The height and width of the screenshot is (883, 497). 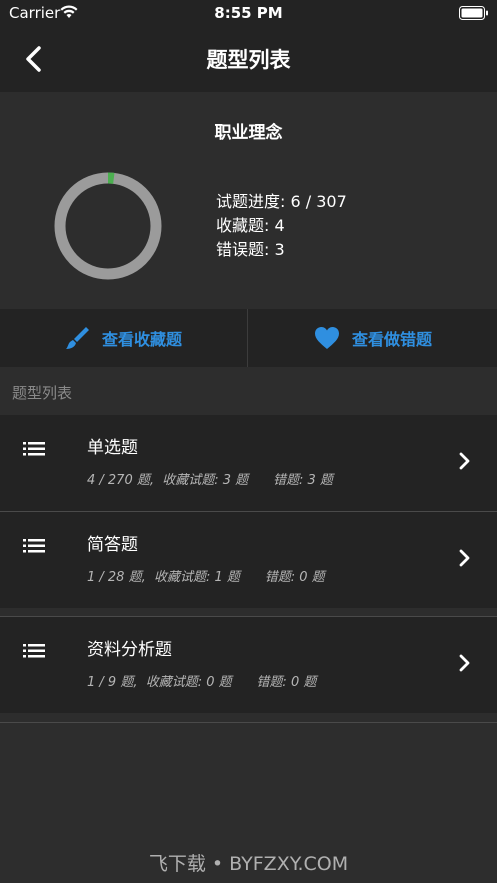 What do you see at coordinates (248, 722) in the screenshot?
I see `list-divider` at bounding box center [248, 722].